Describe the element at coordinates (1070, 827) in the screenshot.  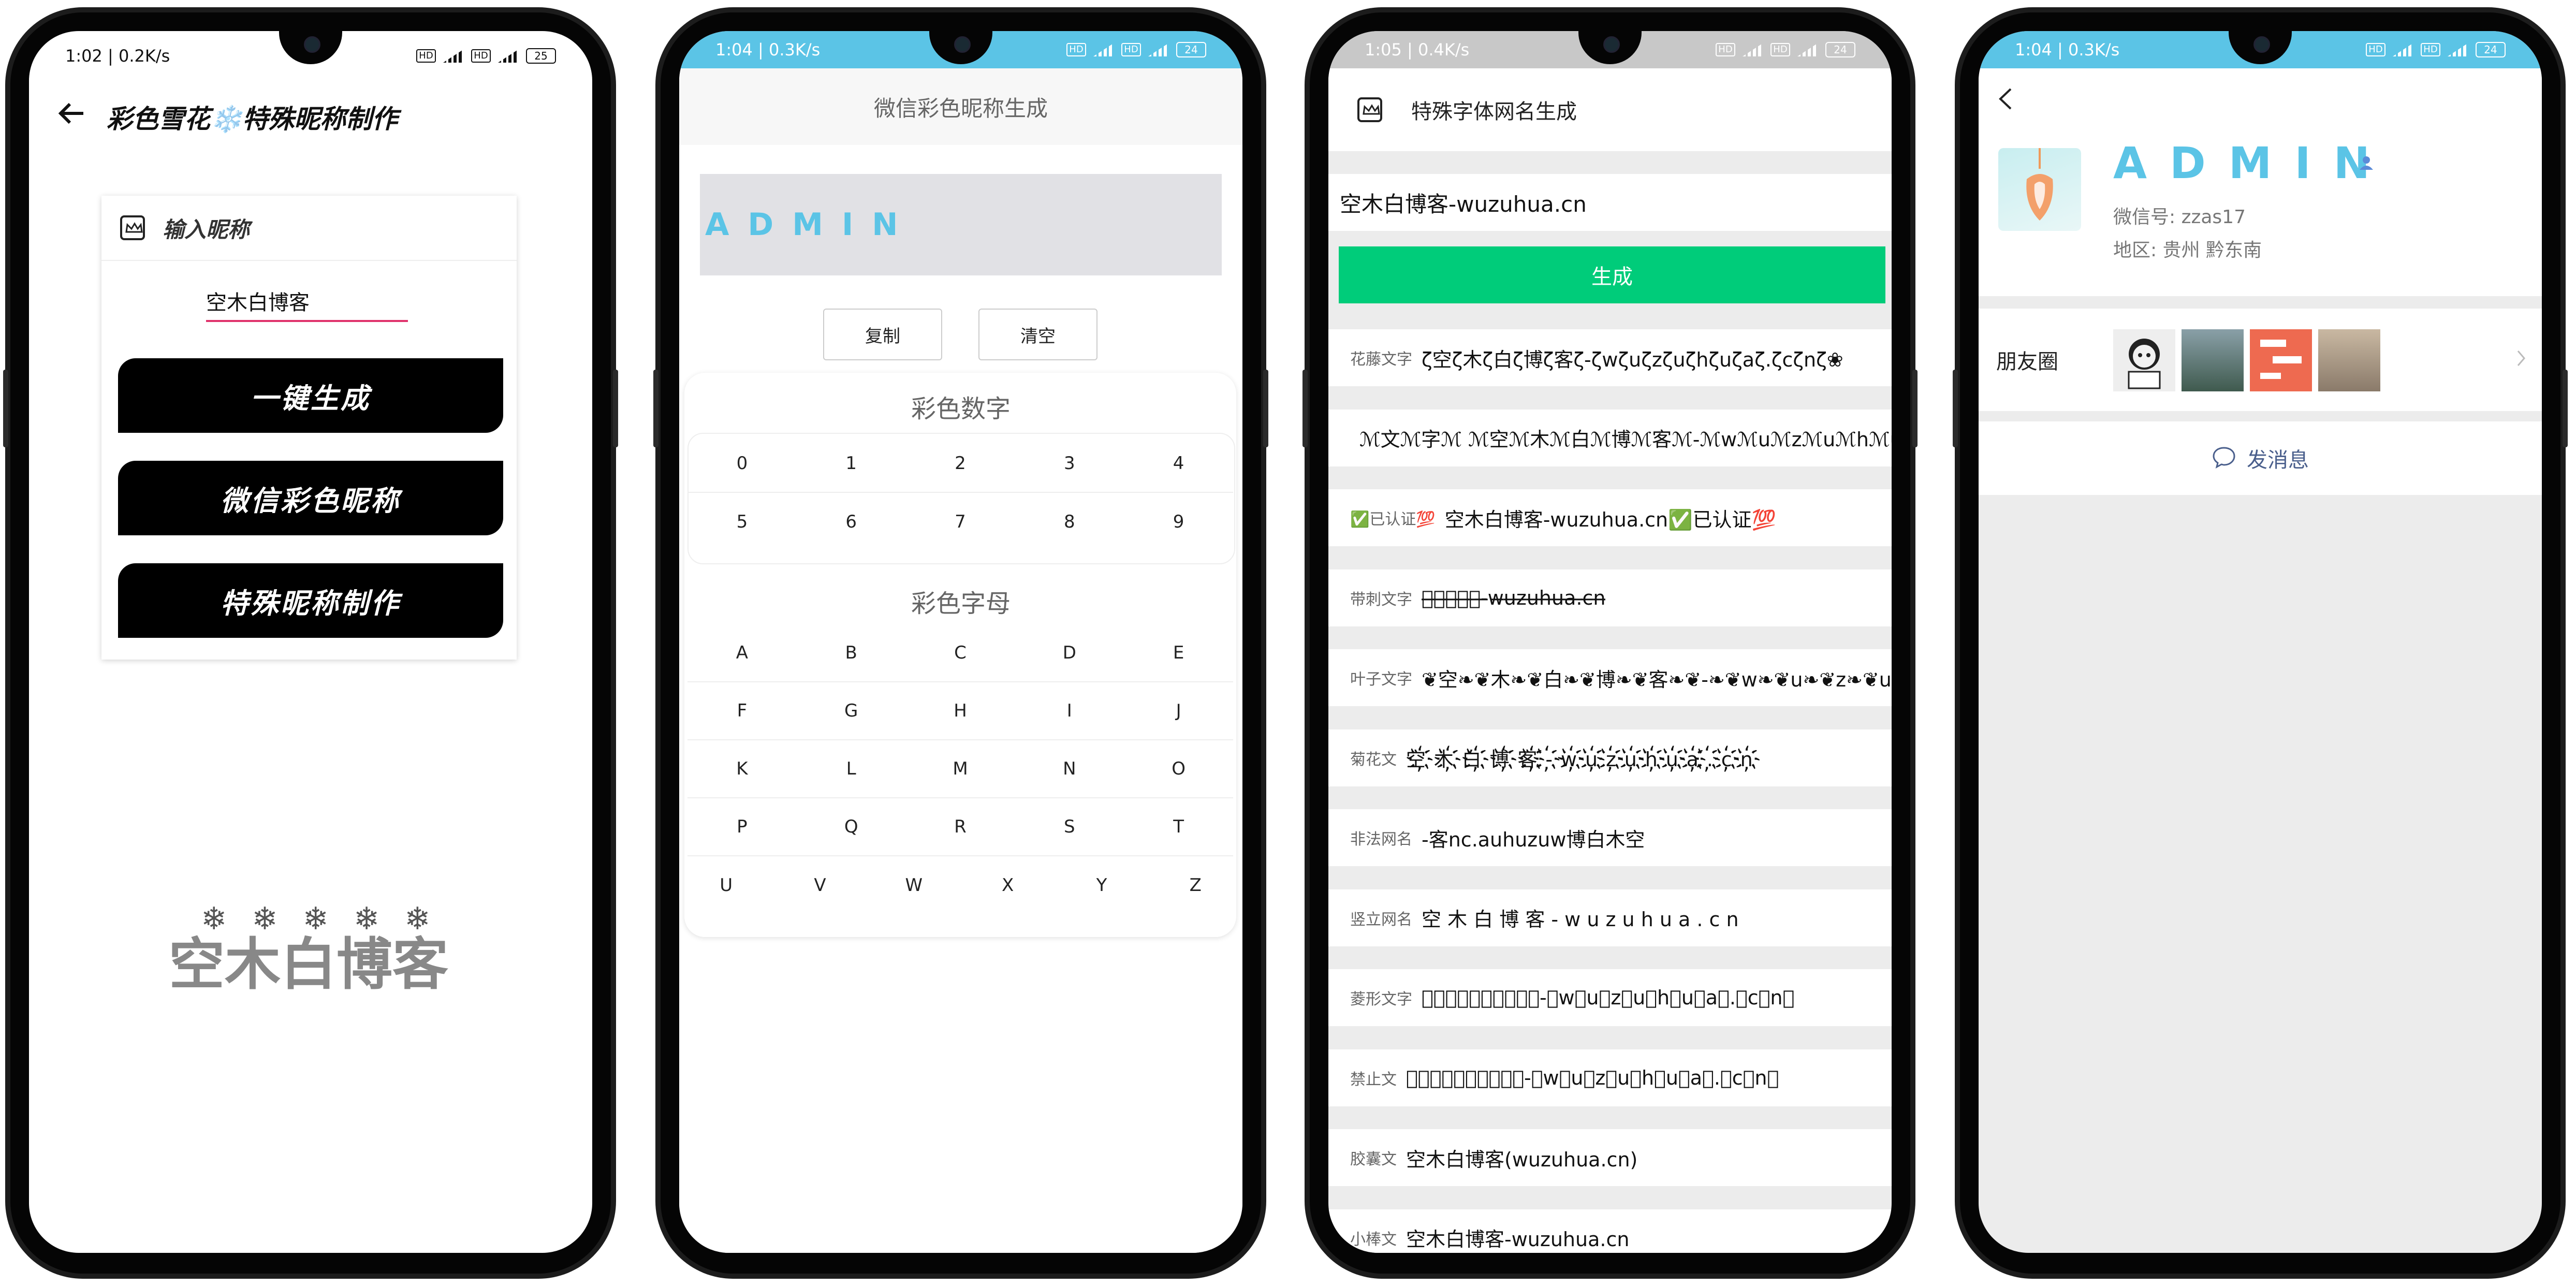
I see `letter-key: S` at that location.